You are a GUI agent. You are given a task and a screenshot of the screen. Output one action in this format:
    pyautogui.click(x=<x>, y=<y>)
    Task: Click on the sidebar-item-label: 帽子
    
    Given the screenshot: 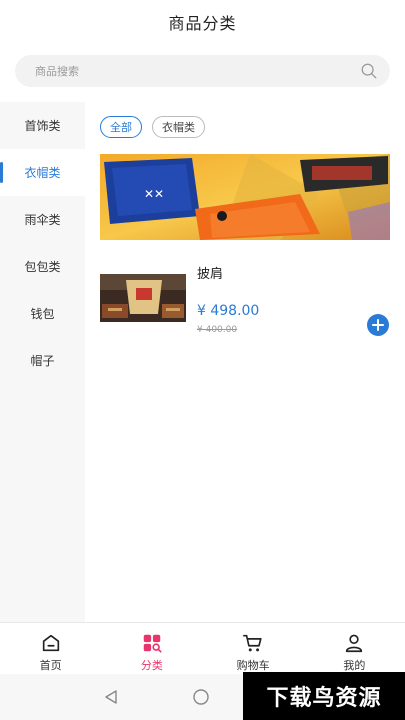 What is the action you would take?
    pyautogui.click(x=42, y=361)
    